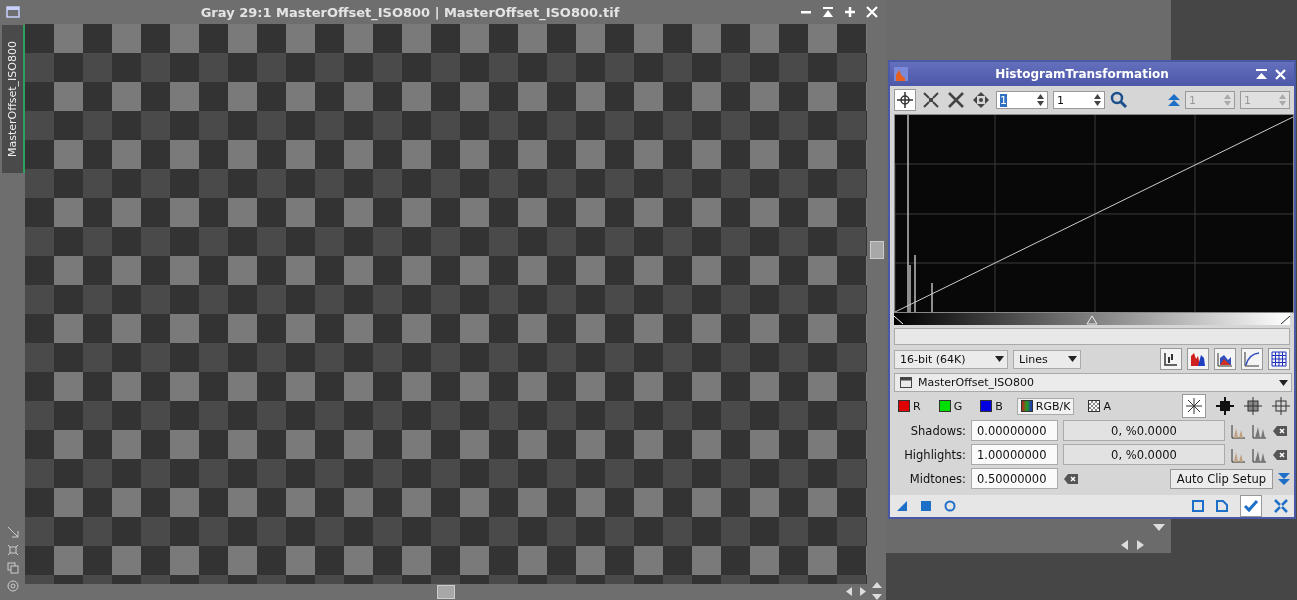 This screenshot has width=1297, height=600. What do you see at coordinates (1284, 478) in the screenshot?
I see `double-down-icon` at bounding box center [1284, 478].